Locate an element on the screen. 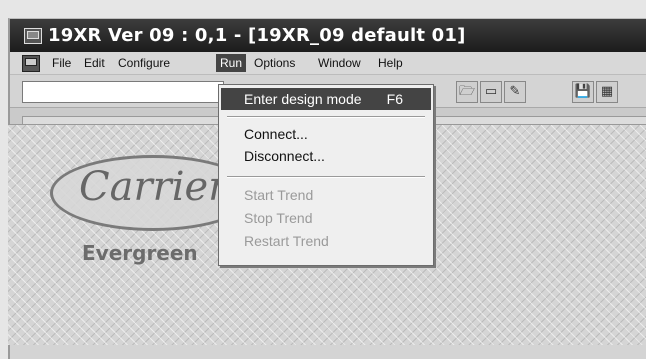 This screenshot has height=359, width=646. logo-tagline: Evergreen is located at coordinates (140, 253).